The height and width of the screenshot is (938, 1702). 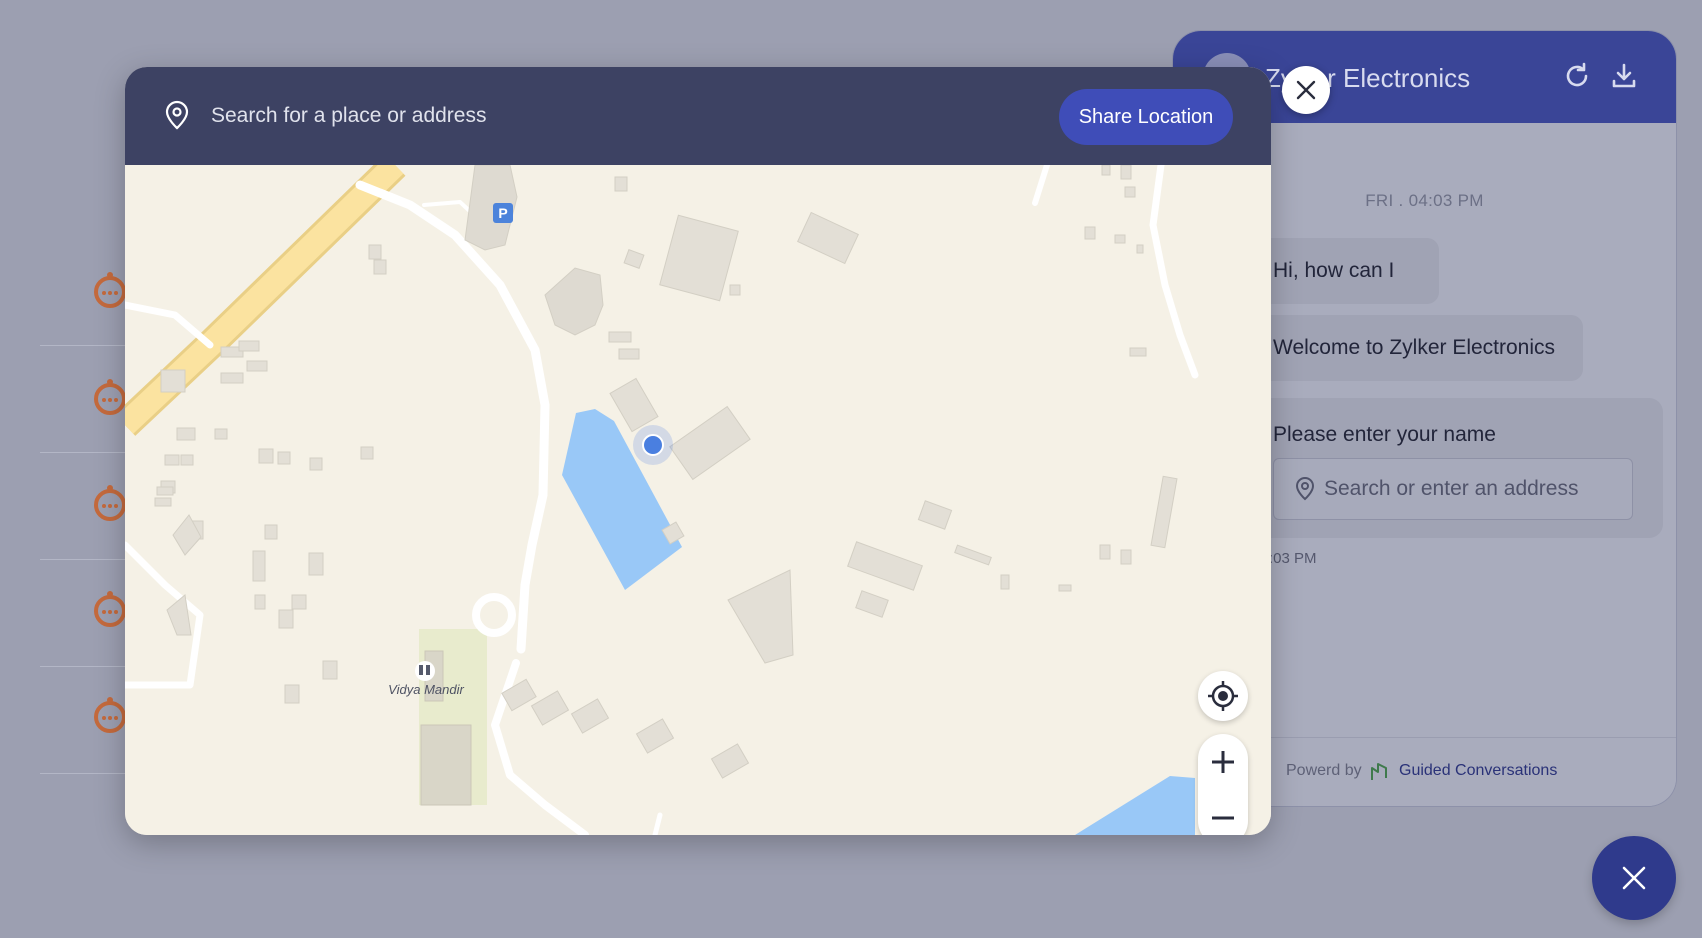 What do you see at coordinates (1293, 558) in the screenshot?
I see `message-time: :03 PM` at bounding box center [1293, 558].